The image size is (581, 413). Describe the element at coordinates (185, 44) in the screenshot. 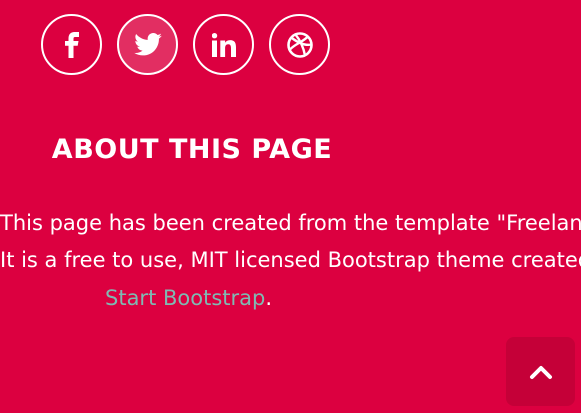

I see `social-links` at that location.